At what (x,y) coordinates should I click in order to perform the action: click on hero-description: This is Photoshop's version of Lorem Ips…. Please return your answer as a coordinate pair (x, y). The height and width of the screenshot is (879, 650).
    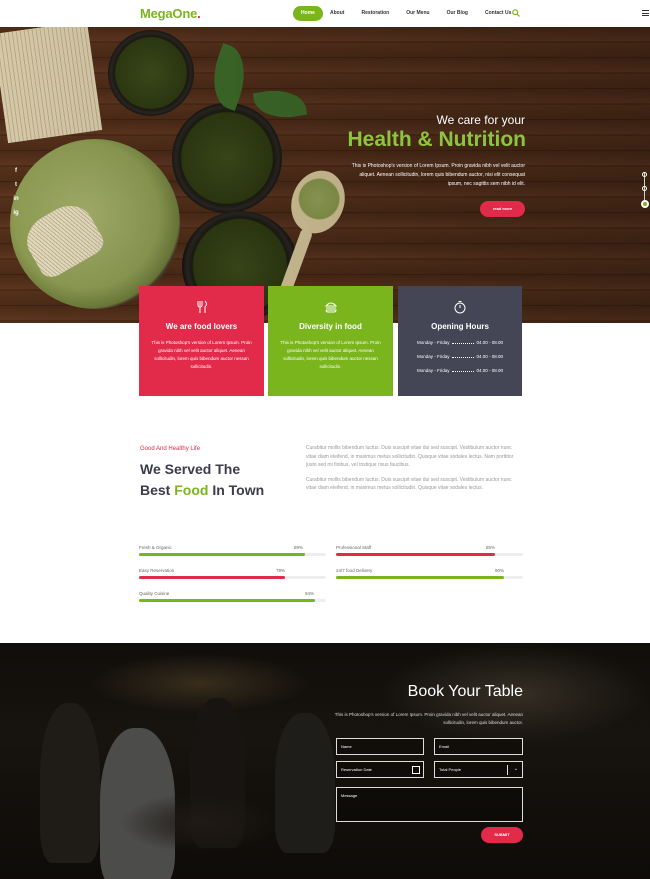
    Looking at the image, I should click on (438, 175).